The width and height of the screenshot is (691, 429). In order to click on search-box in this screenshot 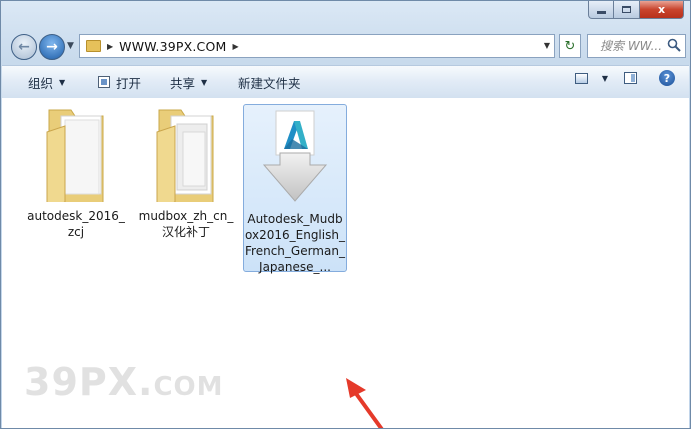, I will do `click(636, 46)`.